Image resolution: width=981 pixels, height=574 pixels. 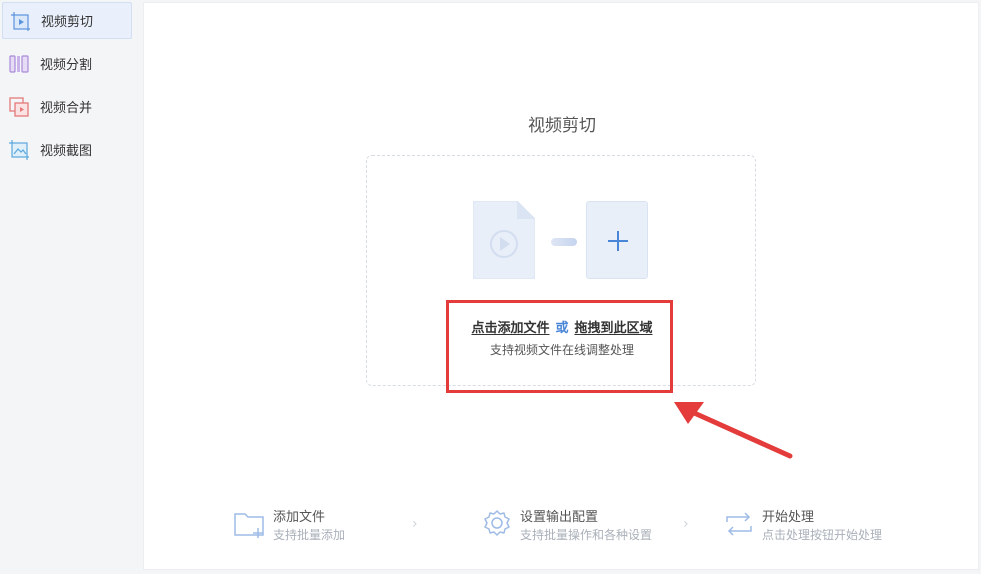 I want to click on add-folder-icon, so click(x=249, y=525).